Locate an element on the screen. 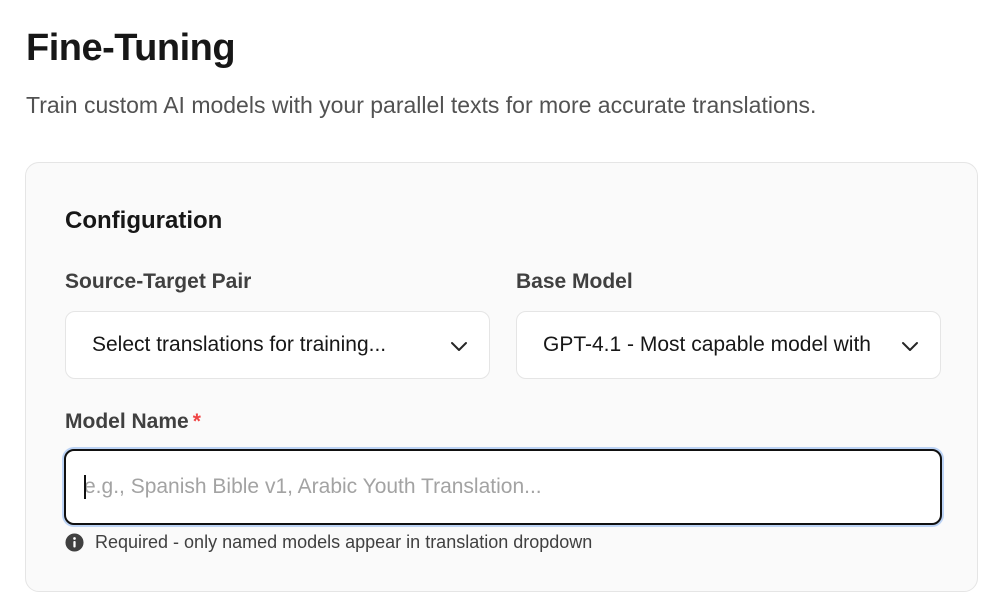  text-caret is located at coordinates (85, 487).